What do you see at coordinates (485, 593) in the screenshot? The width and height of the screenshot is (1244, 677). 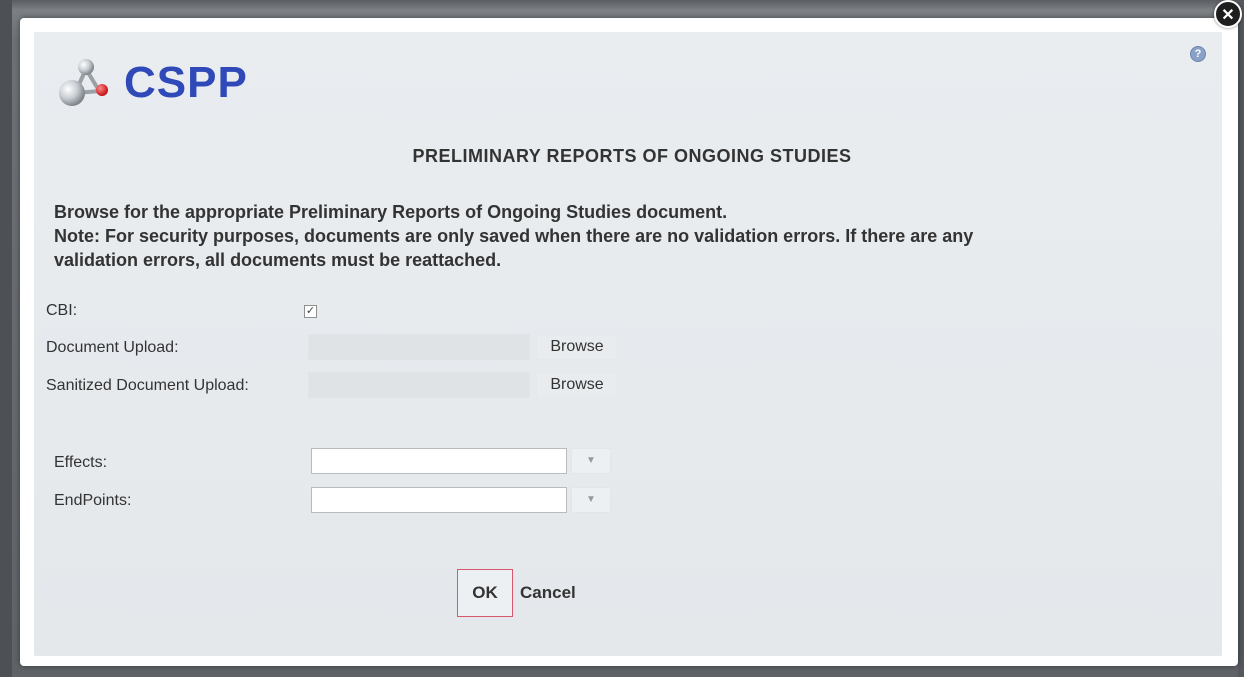 I see `ok-button: OK` at bounding box center [485, 593].